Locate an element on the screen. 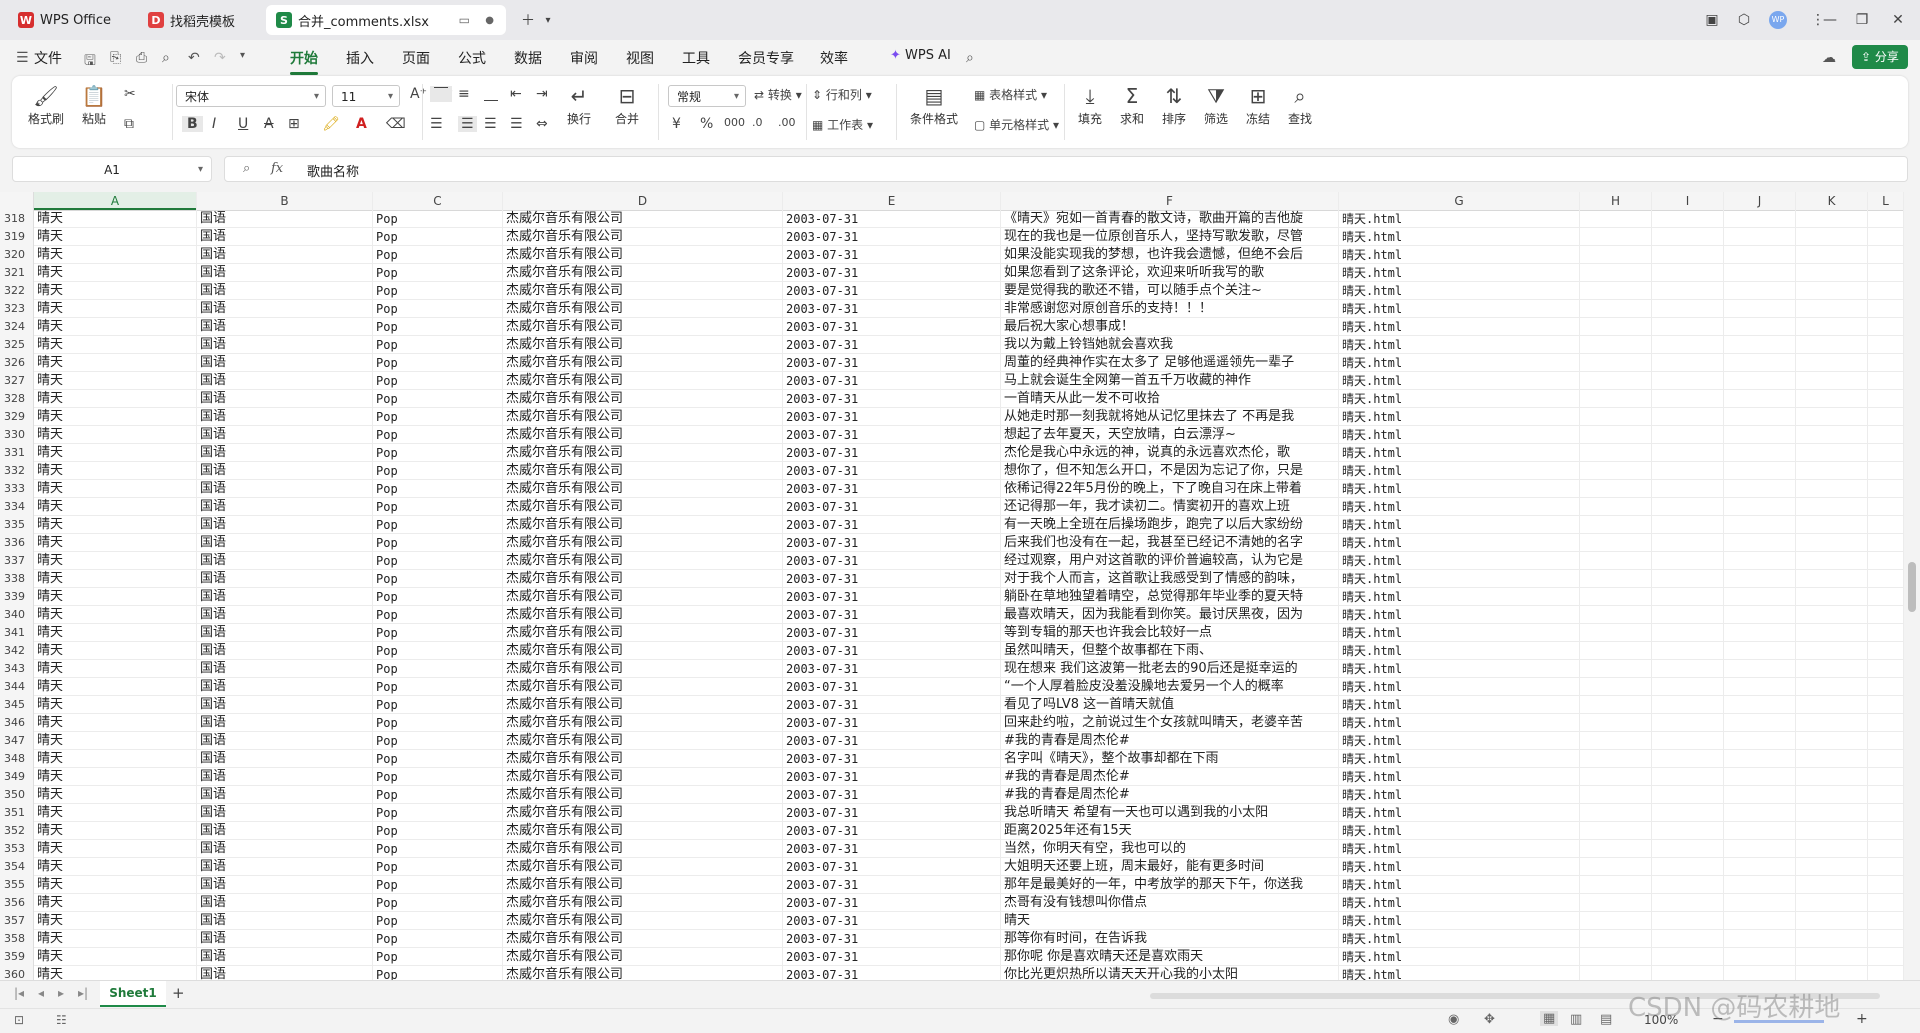 The height and width of the screenshot is (1033, 1920). column-header-l: L is located at coordinates (1886, 201).